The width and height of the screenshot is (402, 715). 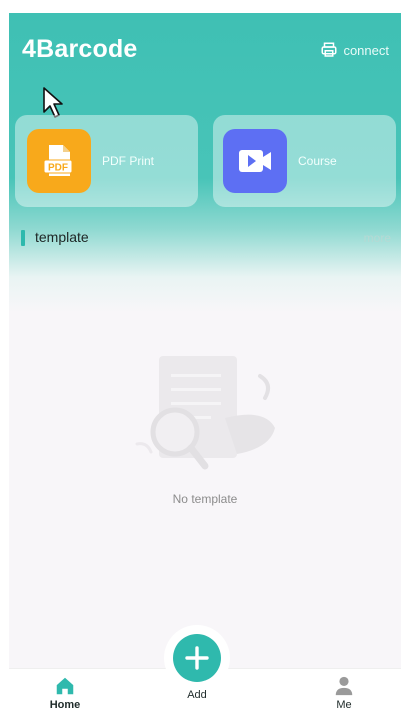 What do you see at coordinates (205, 413) in the screenshot?
I see `empty-document-icon` at bounding box center [205, 413].